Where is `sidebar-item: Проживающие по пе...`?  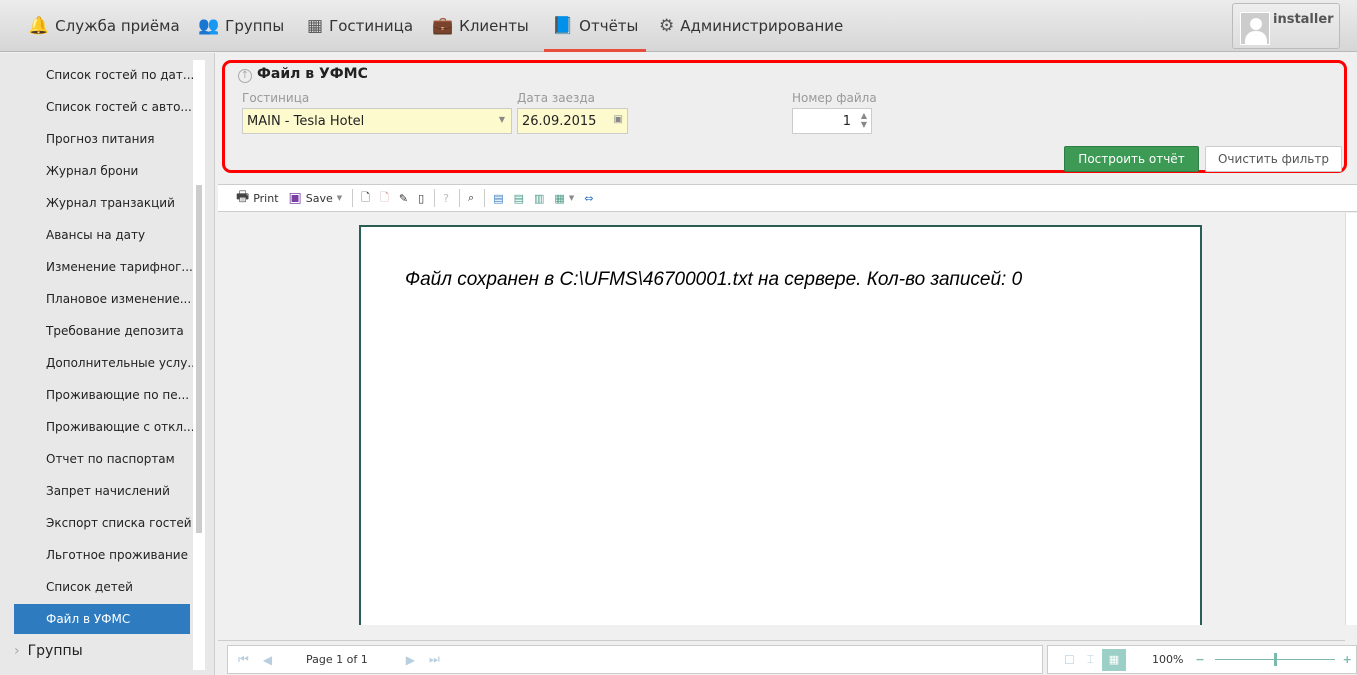
sidebar-item: Проживающие по пе... is located at coordinates (117, 395).